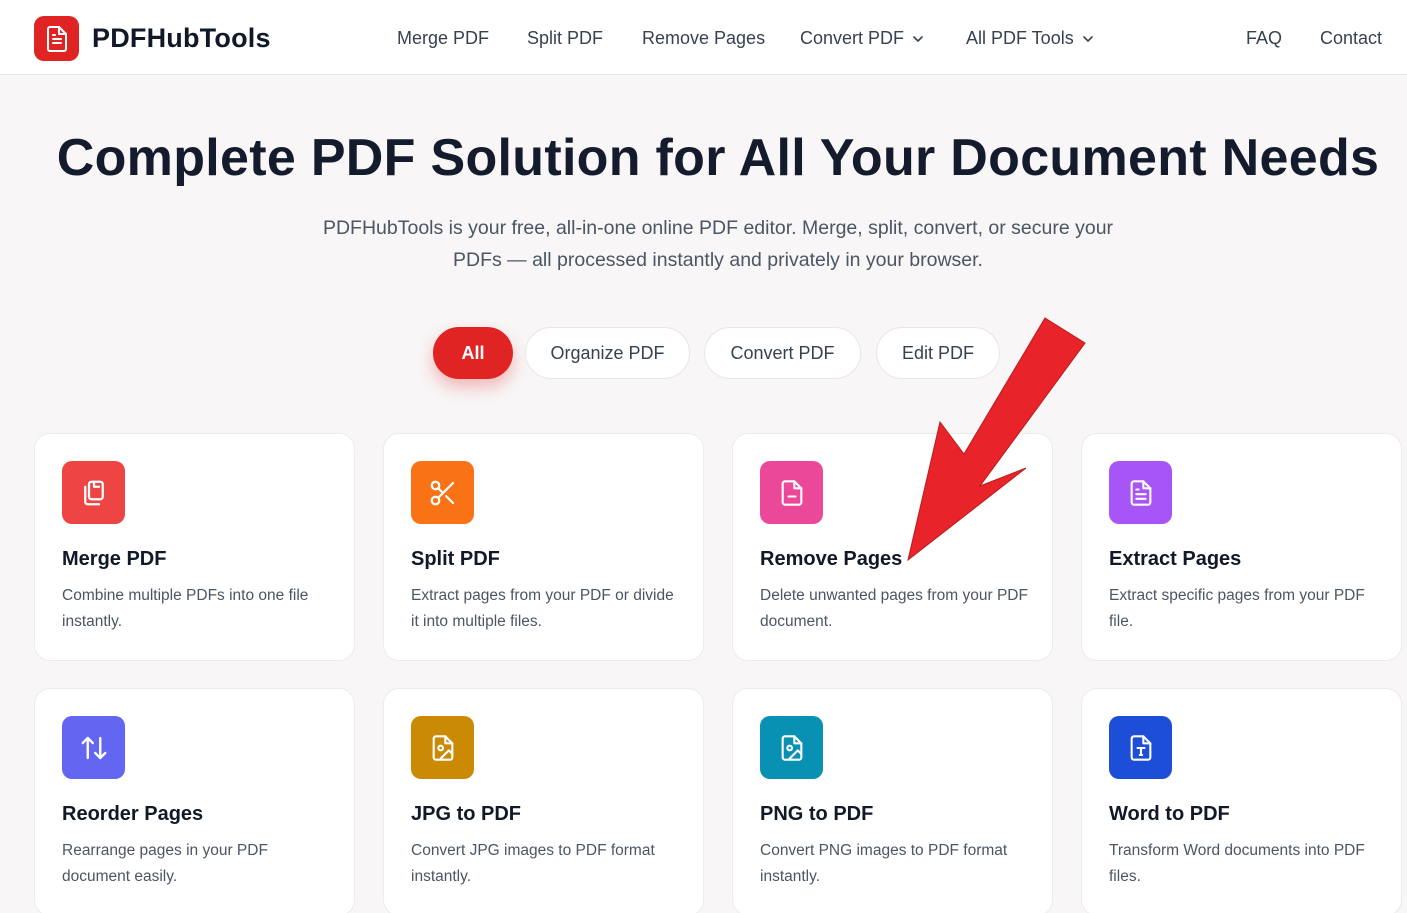 The image size is (1407, 913). I want to click on nav-label: FAQ, so click(1264, 38).